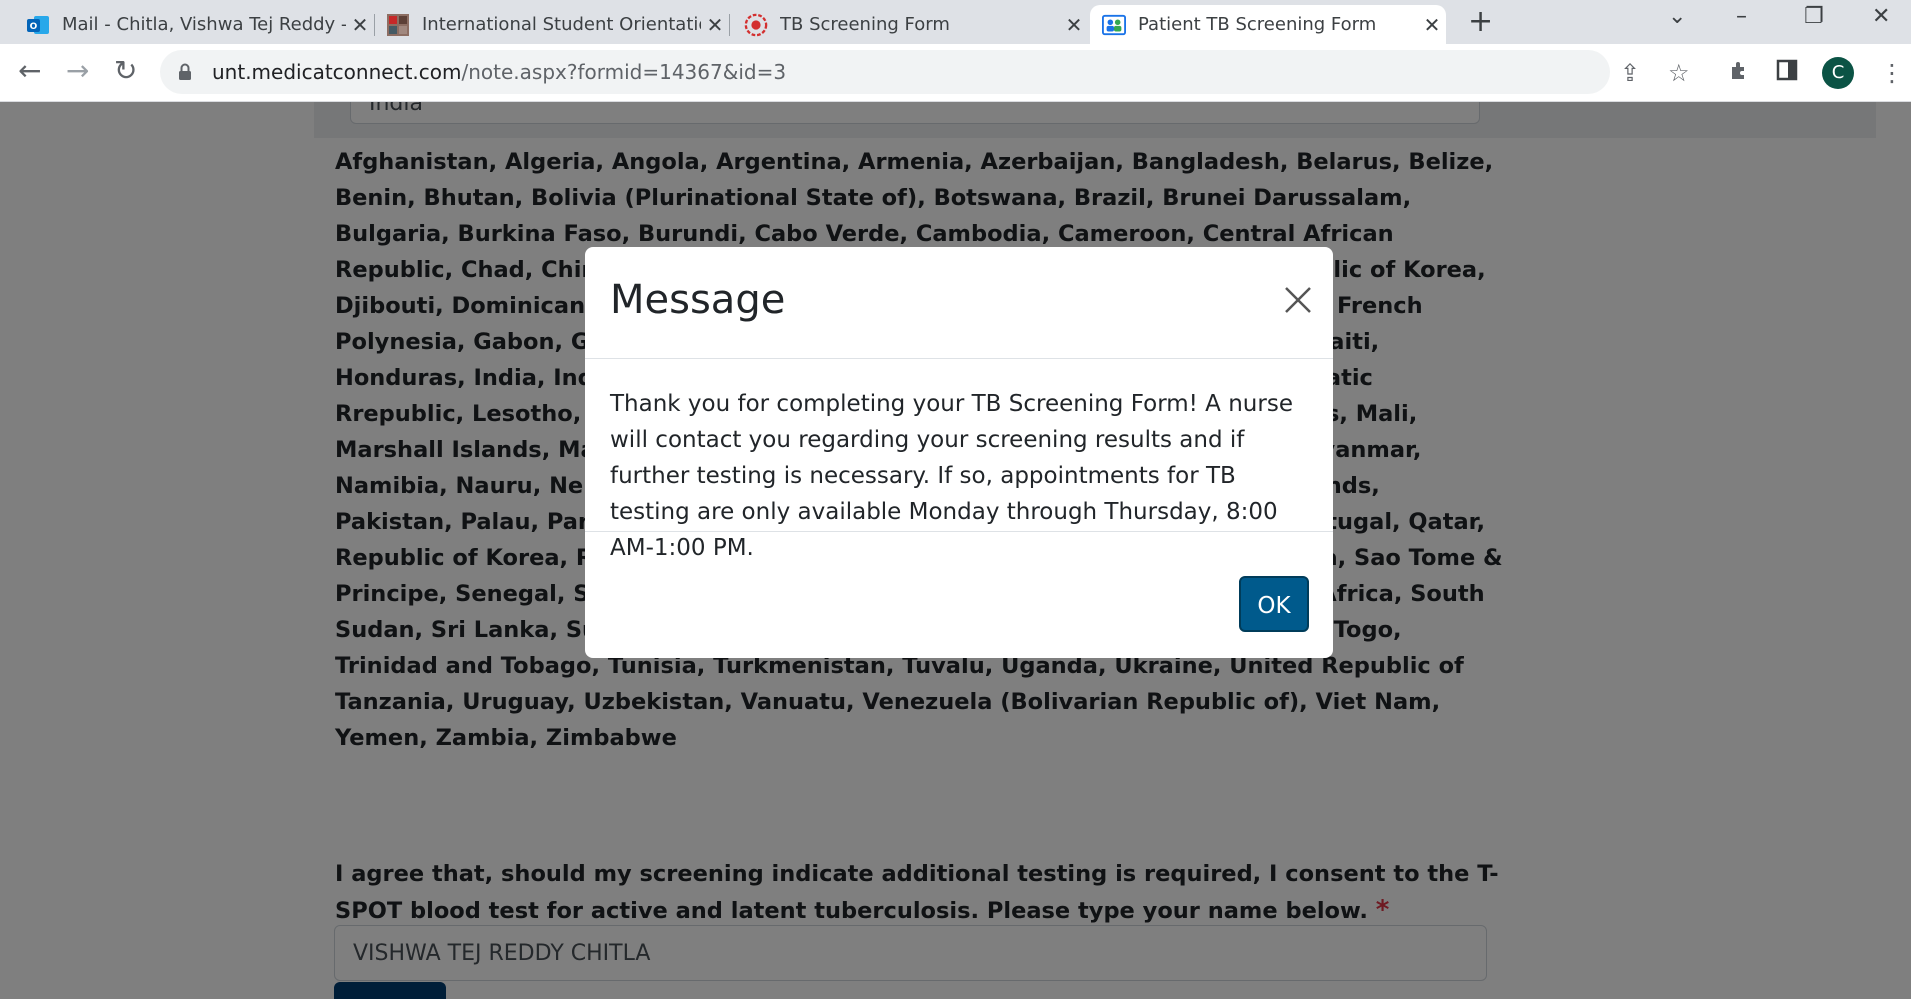 The width and height of the screenshot is (1911, 999). I want to click on dialog-title: Message, so click(698, 300).